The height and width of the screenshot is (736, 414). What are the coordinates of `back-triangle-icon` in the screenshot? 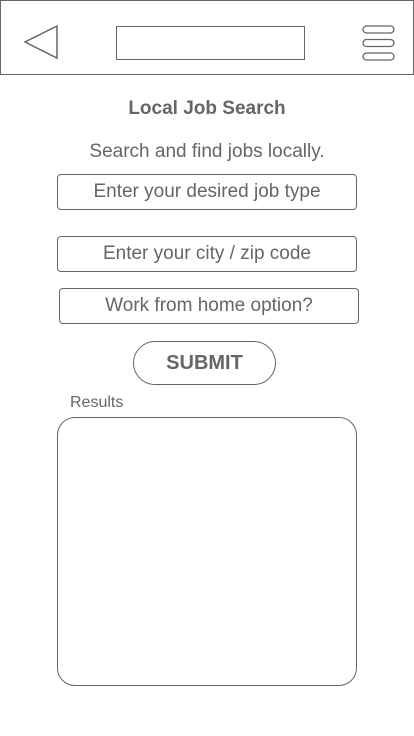 It's located at (41, 42).